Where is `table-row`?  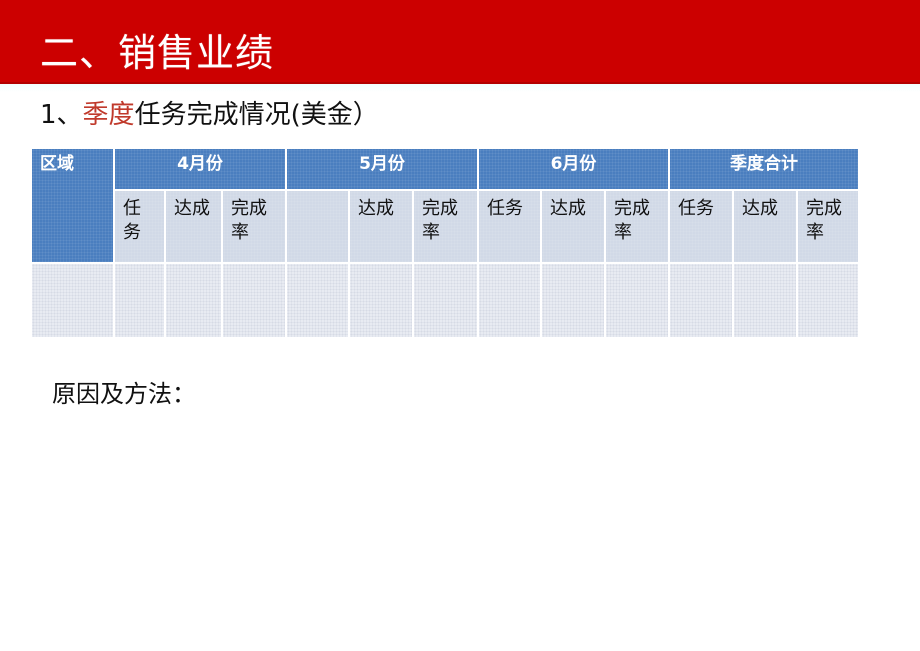 table-row is located at coordinates (445, 300).